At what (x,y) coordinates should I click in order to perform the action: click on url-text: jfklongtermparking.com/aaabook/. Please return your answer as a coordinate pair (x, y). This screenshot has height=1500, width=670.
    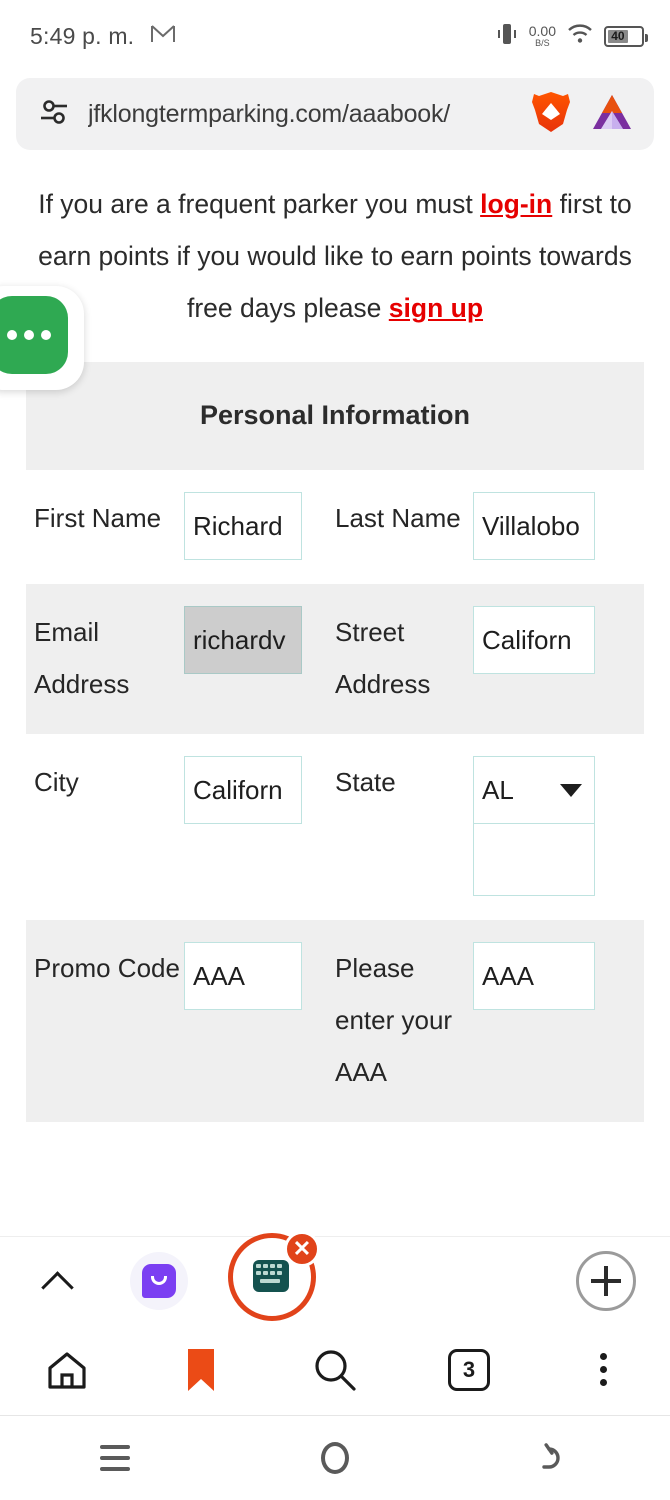
    Looking at the image, I should click on (300, 114).